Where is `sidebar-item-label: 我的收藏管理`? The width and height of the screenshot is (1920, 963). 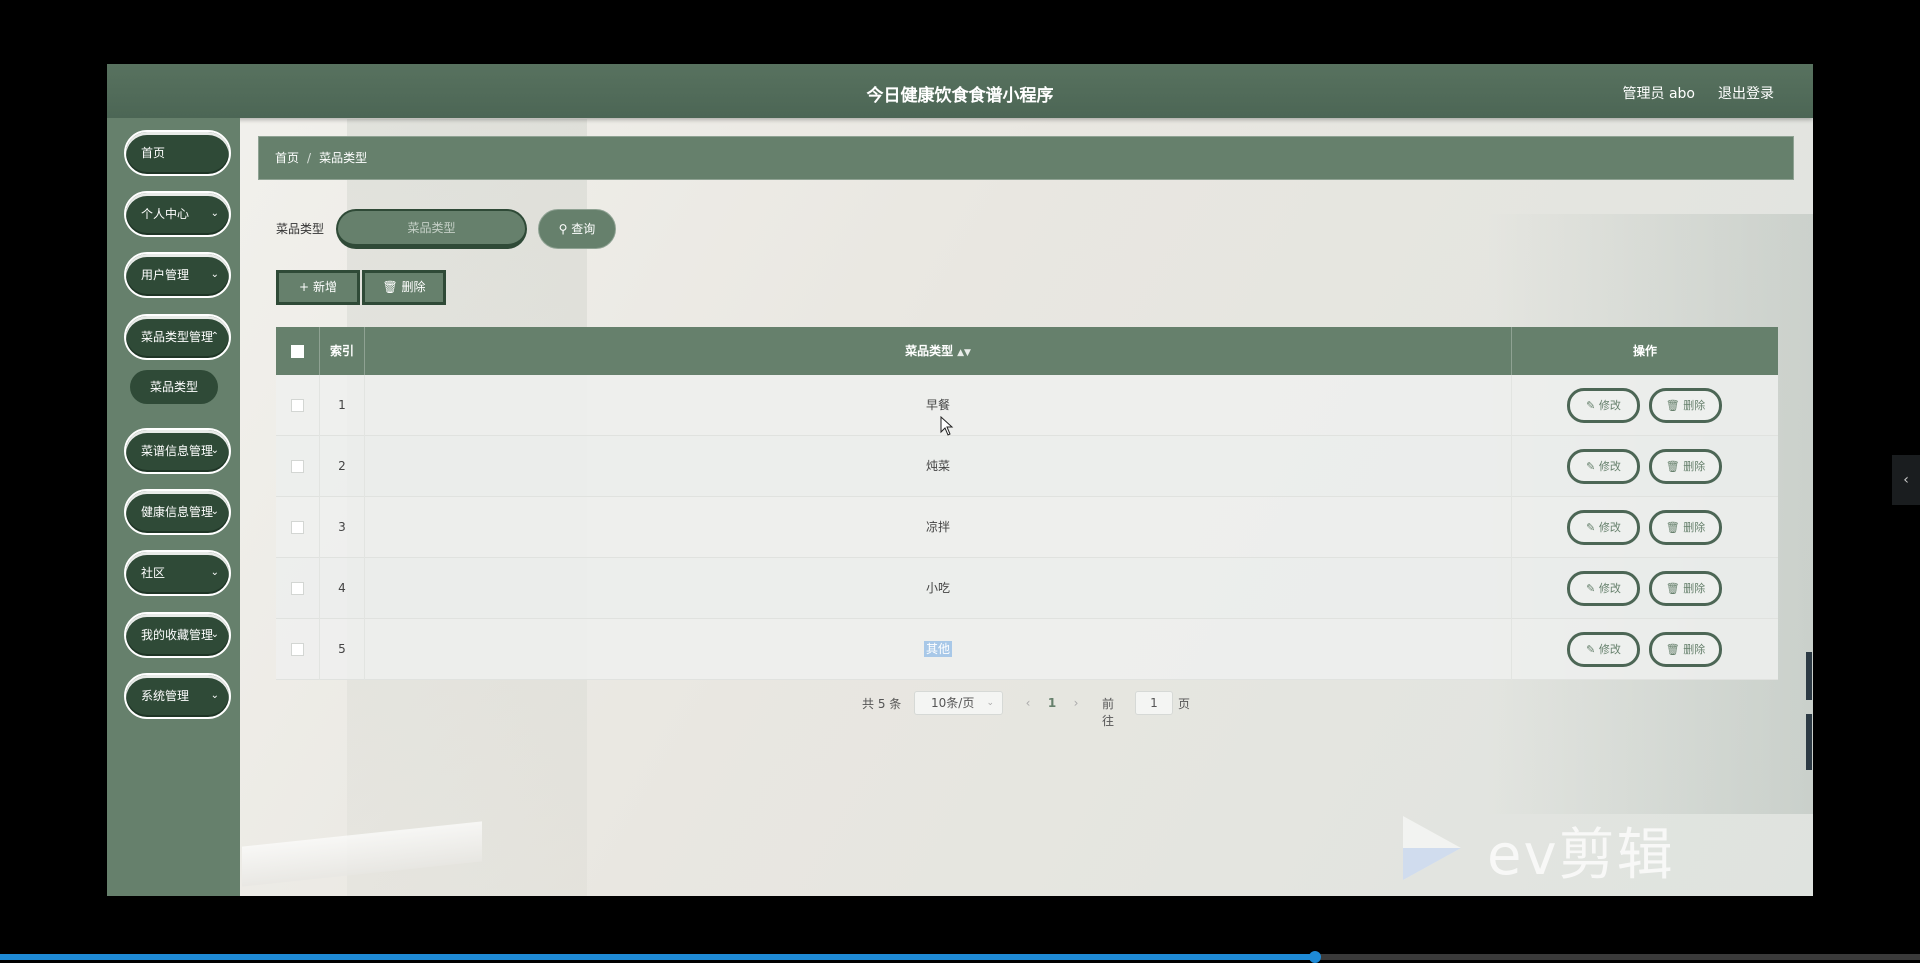 sidebar-item-label: 我的收藏管理 is located at coordinates (177, 635).